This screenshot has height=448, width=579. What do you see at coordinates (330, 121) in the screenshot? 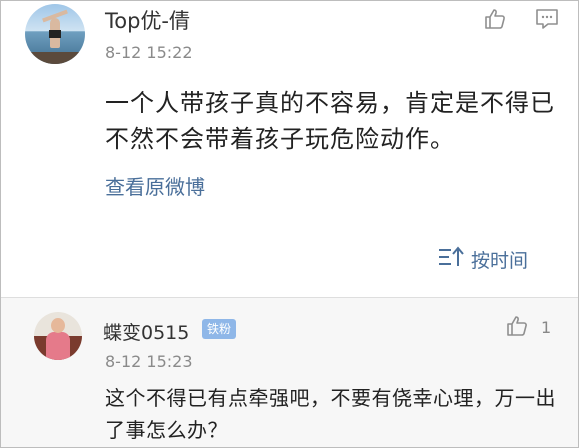
I see `comment-text: 一个人带孩子真的不容易，肯定是不得已不然不会带着孩子玩危险动作。` at bounding box center [330, 121].